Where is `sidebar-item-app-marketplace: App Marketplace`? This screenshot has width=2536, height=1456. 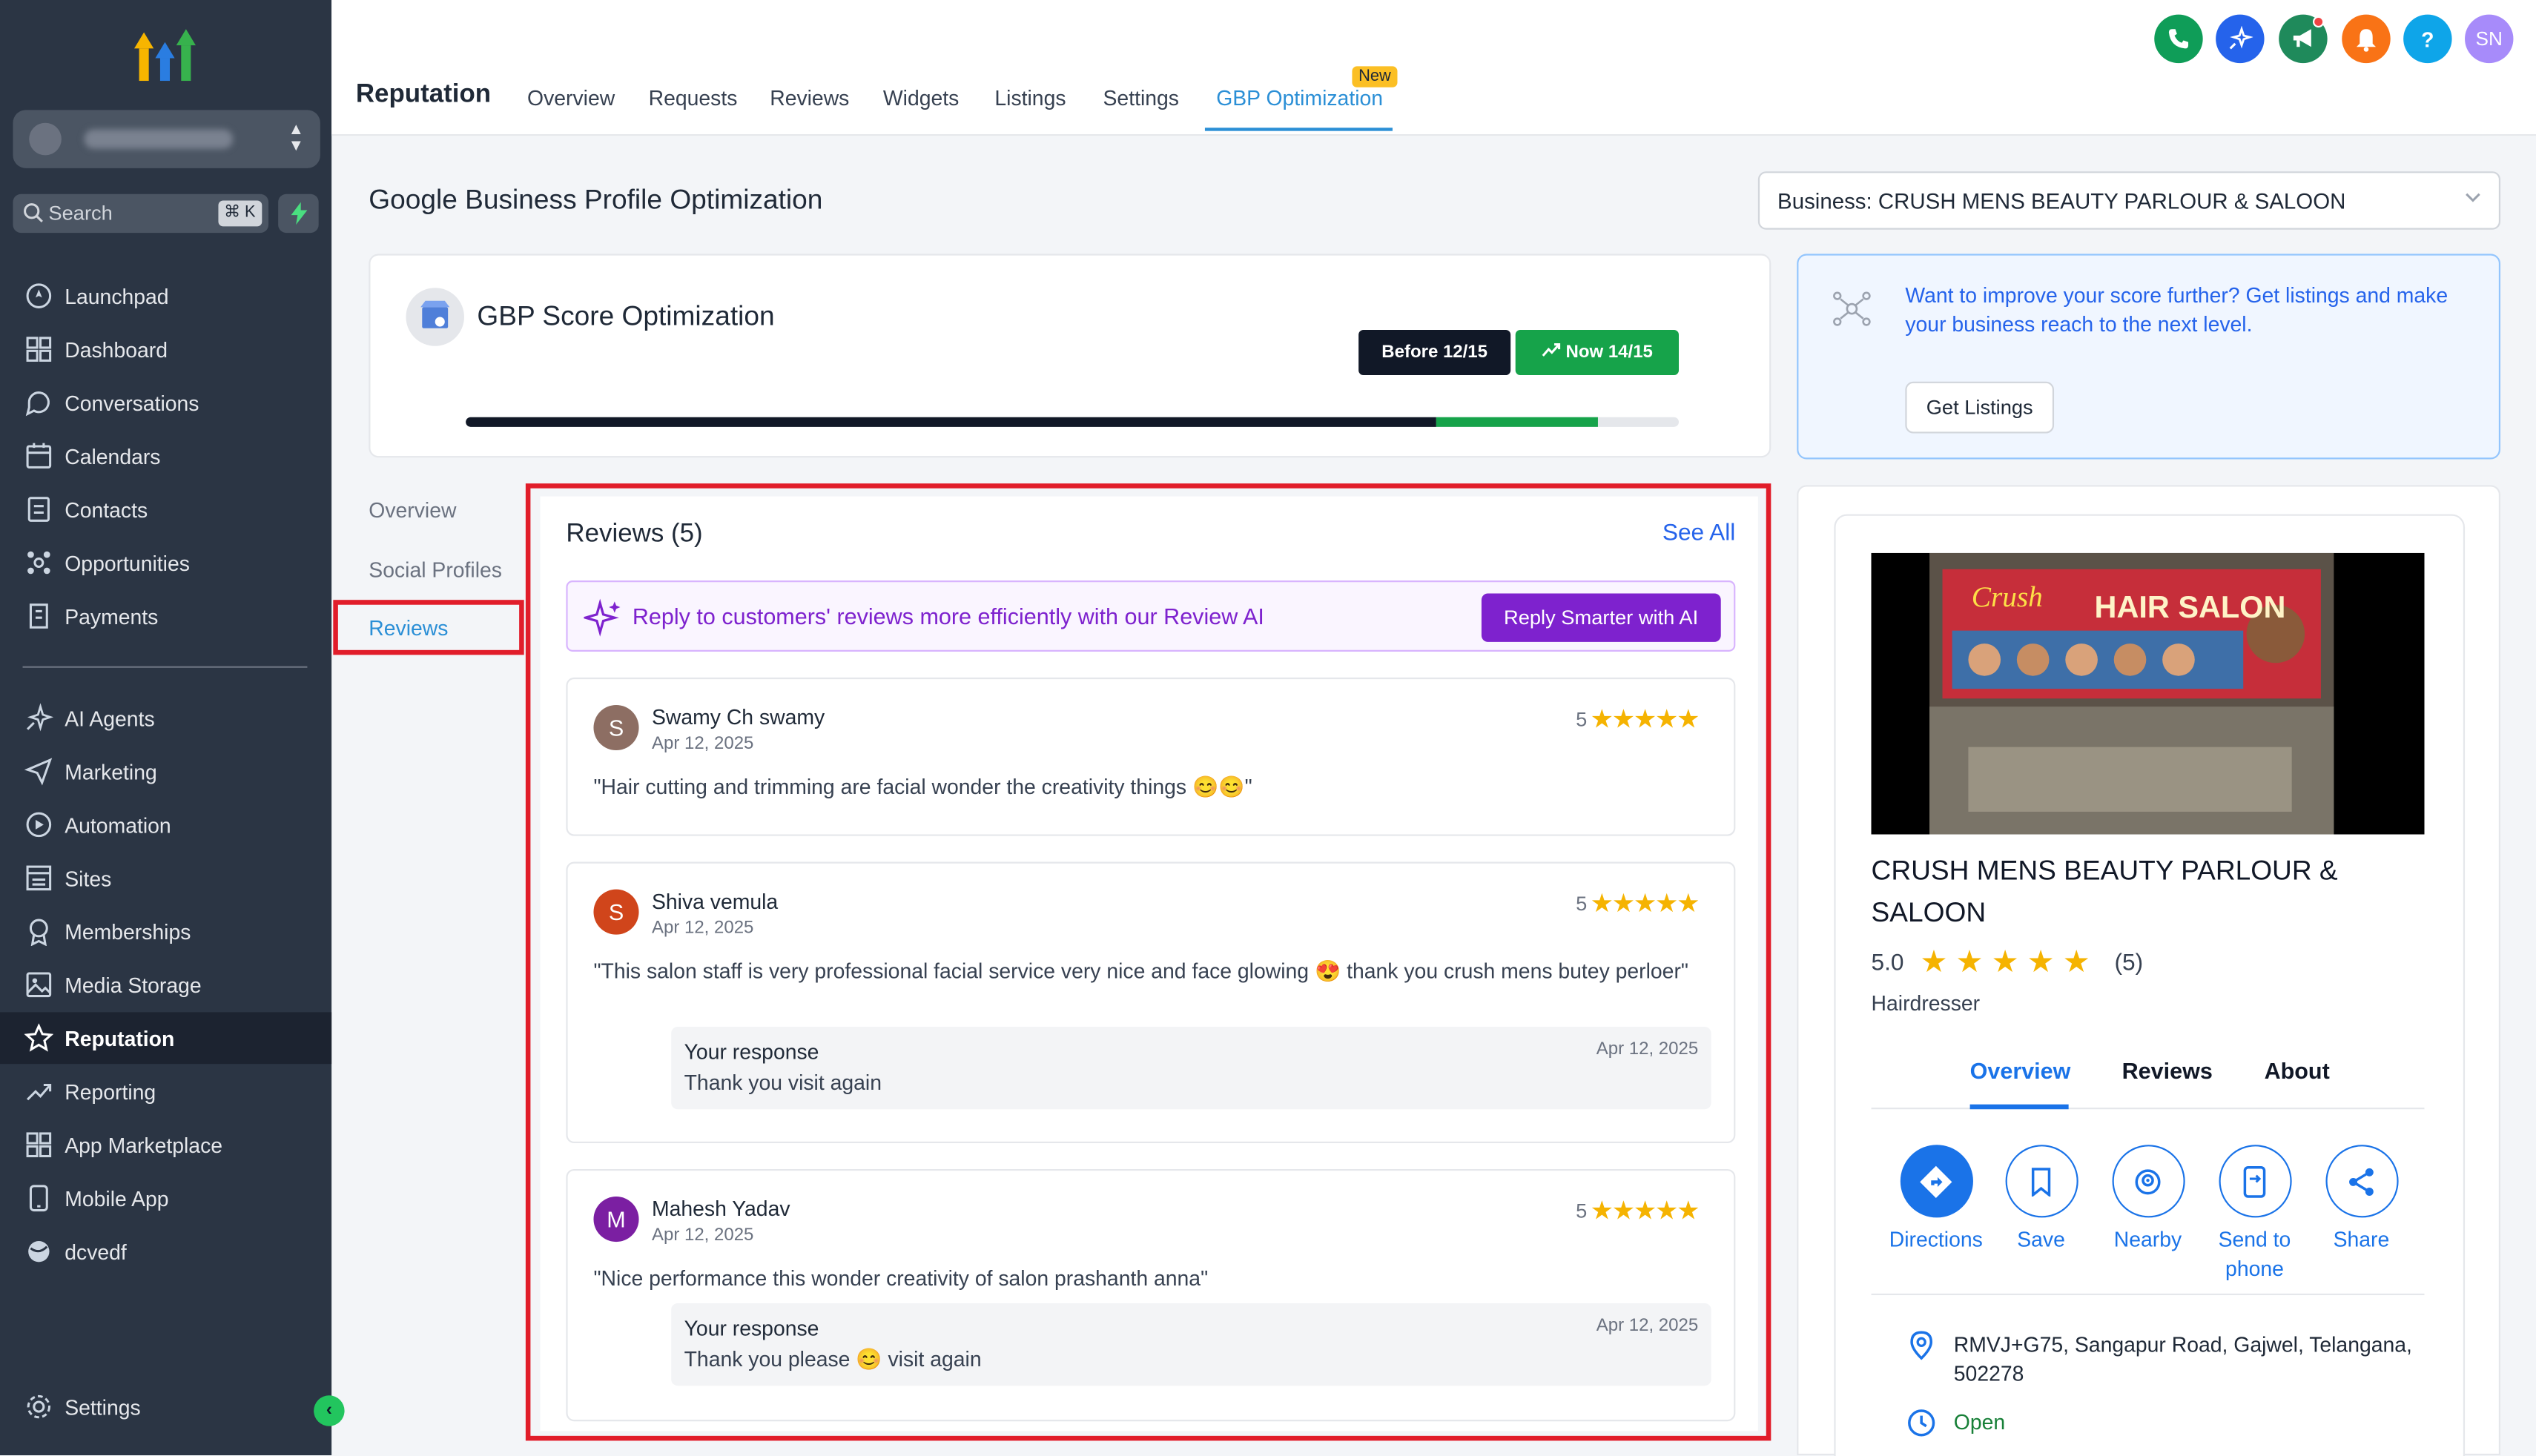
sidebar-item-app-marketplace: App Marketplace is located at coordinates (166, 1145).